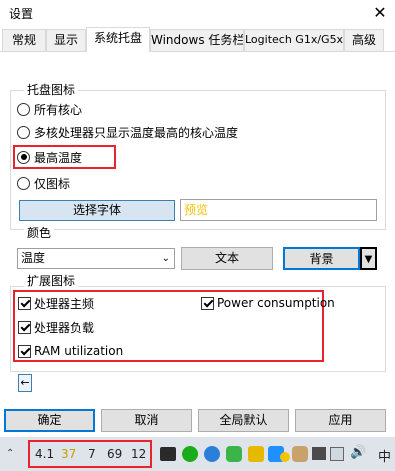 Image resolution: width=395 pixels, height=471 pixels. Describe the element at coordinates (384, 455) in the screenshot. I see `ime-indicator: 中` at that location.